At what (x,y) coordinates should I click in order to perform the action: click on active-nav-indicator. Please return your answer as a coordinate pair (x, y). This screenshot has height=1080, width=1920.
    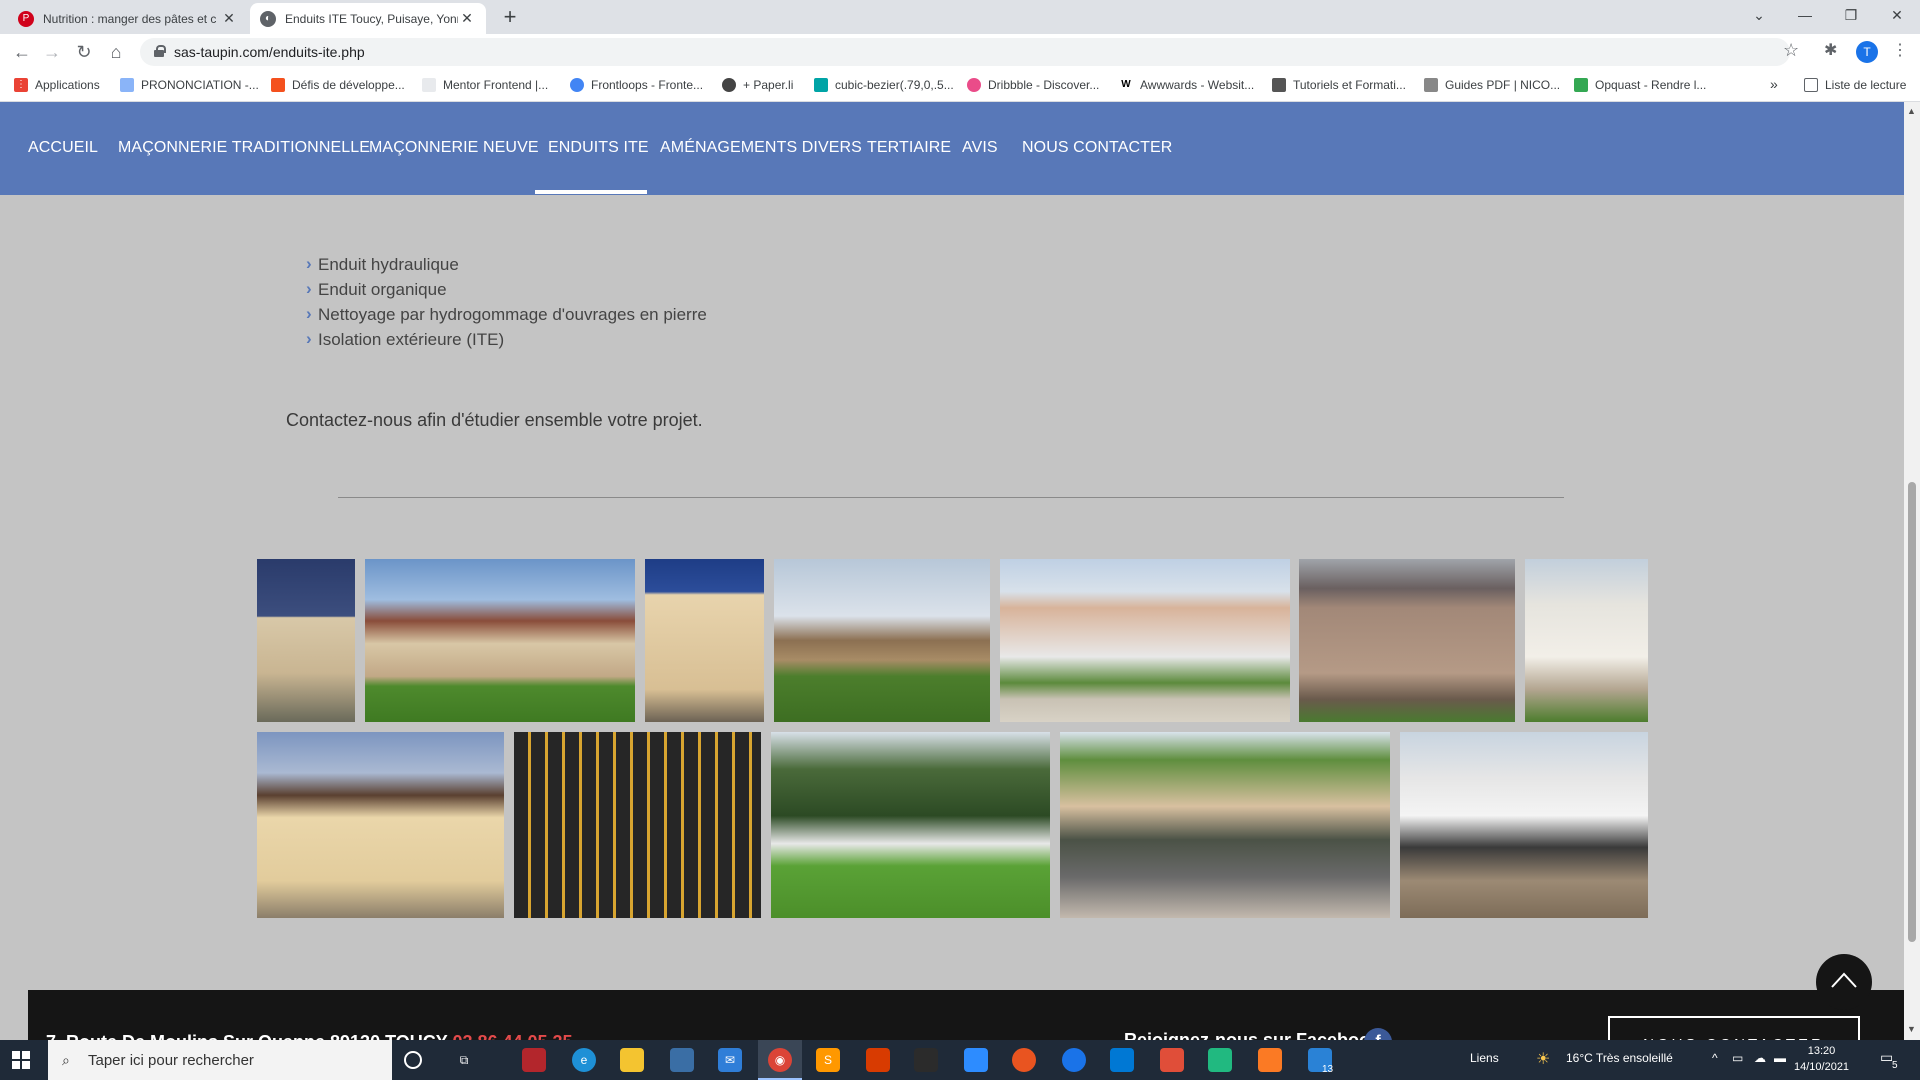
    Looking at the image, I should click on (591, 192).